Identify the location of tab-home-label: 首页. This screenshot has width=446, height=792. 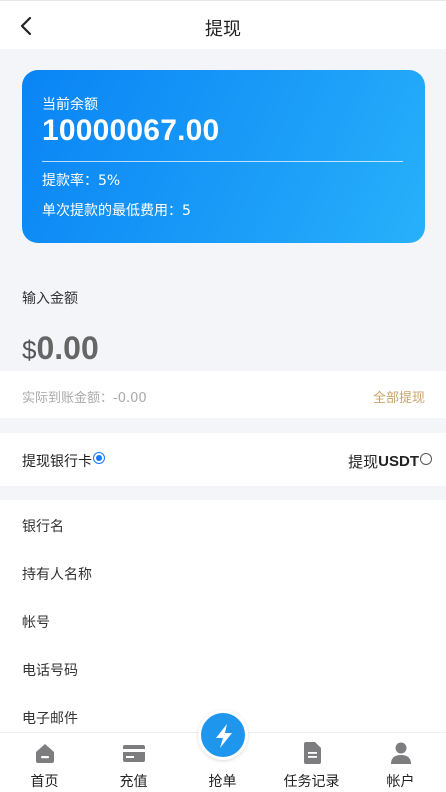
(44, 782).